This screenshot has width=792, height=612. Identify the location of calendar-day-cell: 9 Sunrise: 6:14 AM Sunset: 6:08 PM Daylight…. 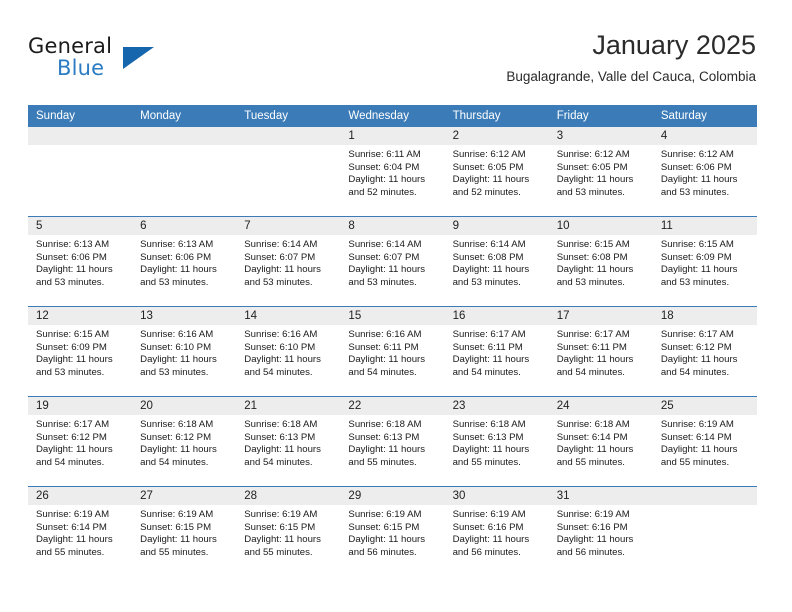
(496, 261).